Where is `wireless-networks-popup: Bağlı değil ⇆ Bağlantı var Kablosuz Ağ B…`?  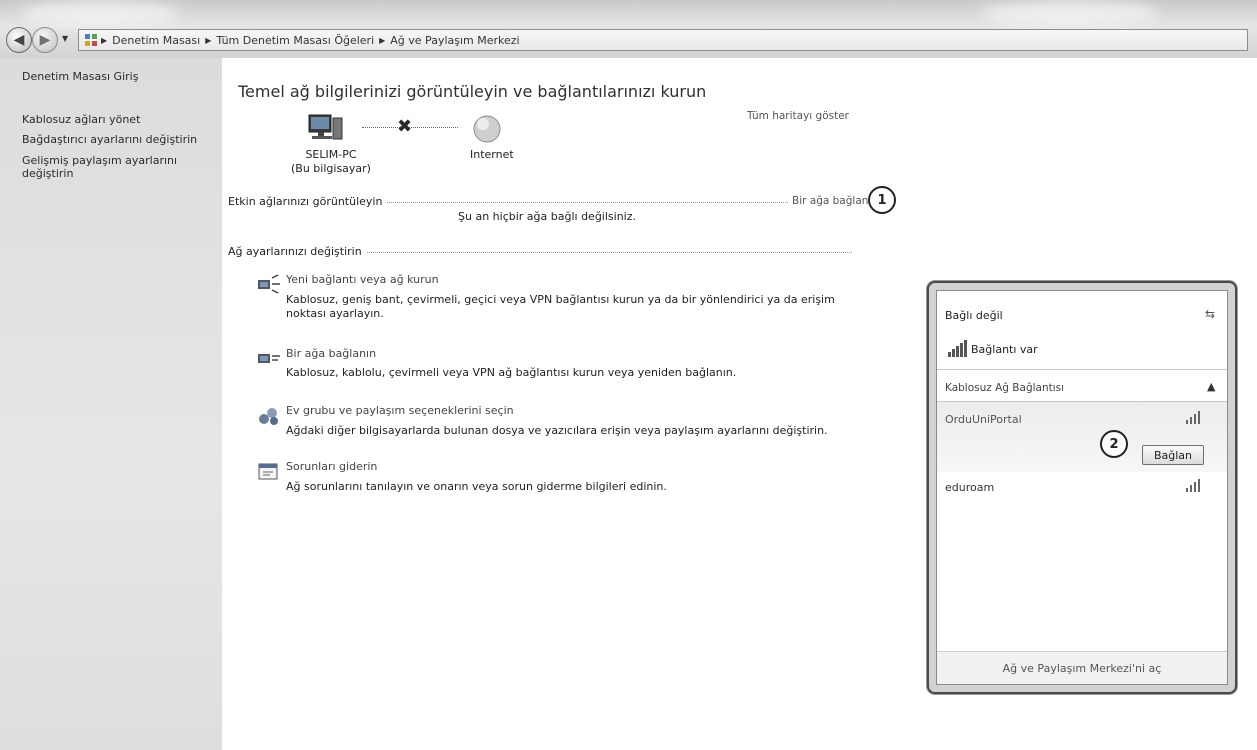 wireless-networks-popup: Bağlı değil ⇆ Bağlantı var Kablosuz Ağ B… is located at coordinates (1082, 487).